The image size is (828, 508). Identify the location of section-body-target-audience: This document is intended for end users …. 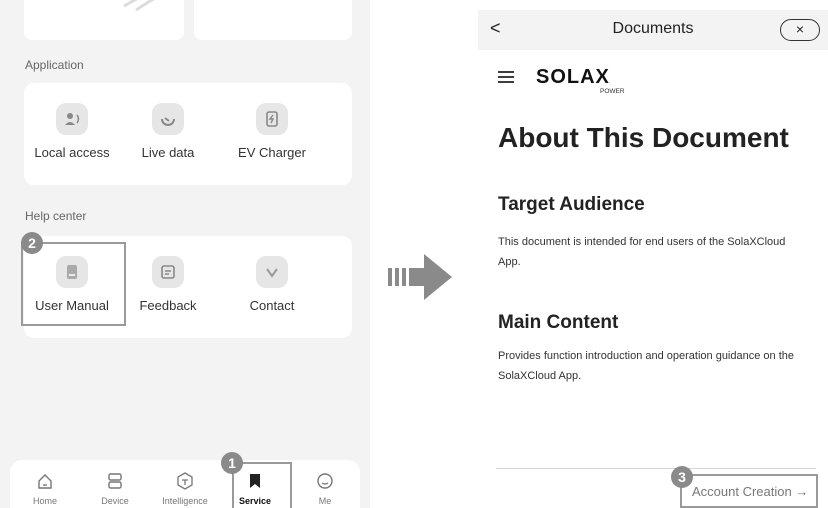
(642, 252).